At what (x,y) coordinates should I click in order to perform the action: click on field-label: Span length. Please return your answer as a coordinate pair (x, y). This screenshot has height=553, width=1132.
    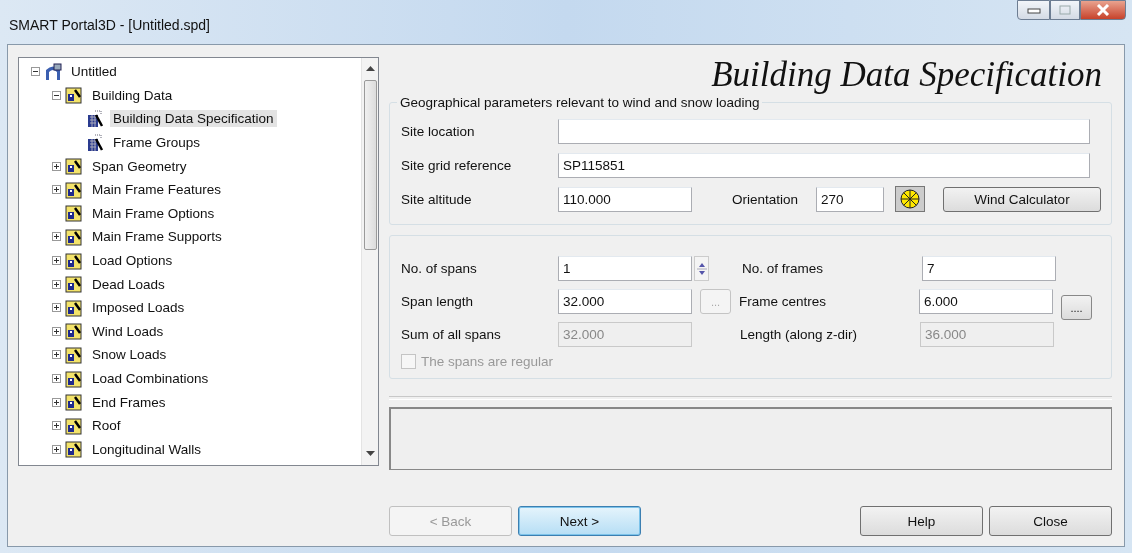
    Looking at the image, I should click on (438, 301).